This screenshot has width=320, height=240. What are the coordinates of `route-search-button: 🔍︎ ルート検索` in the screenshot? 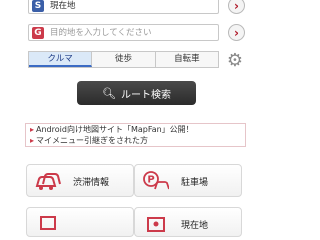 It's located at (136, 93).